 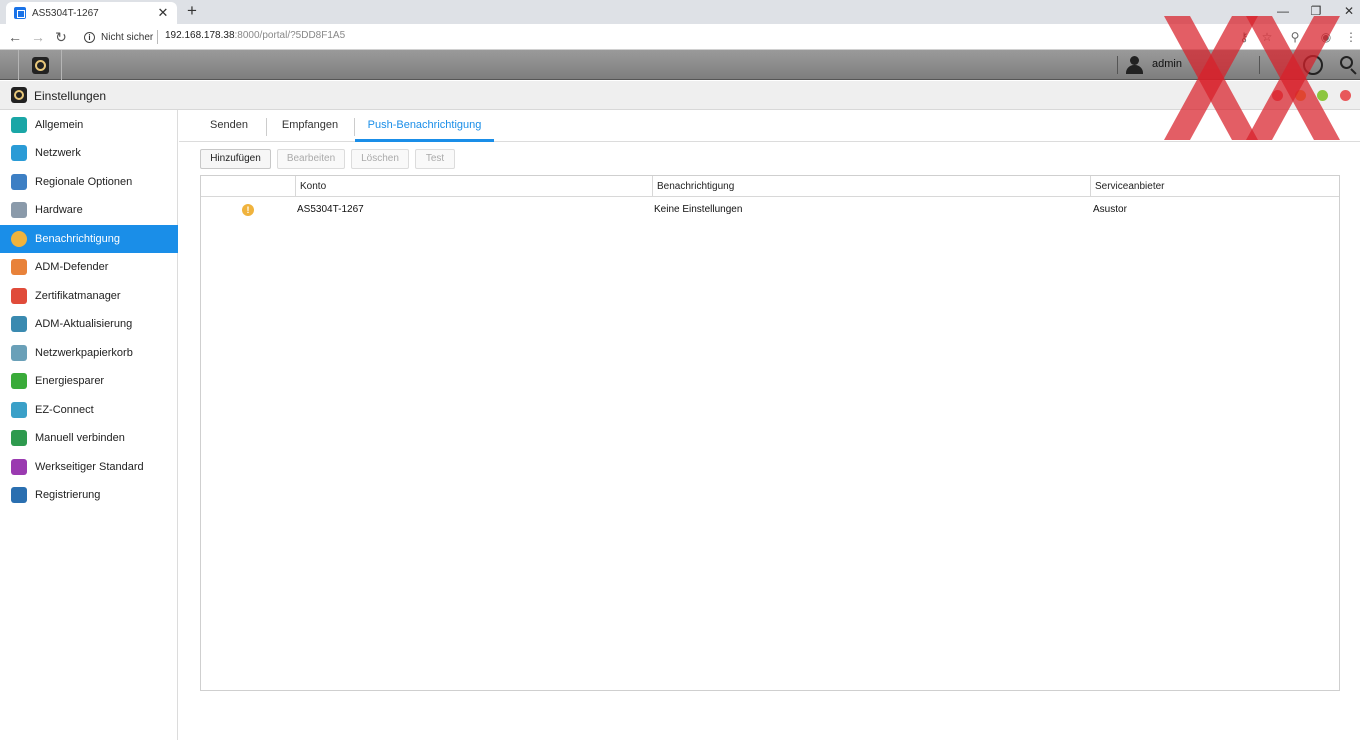 I want to click on adm-top-bar: admin, so click(x=680, y=65).